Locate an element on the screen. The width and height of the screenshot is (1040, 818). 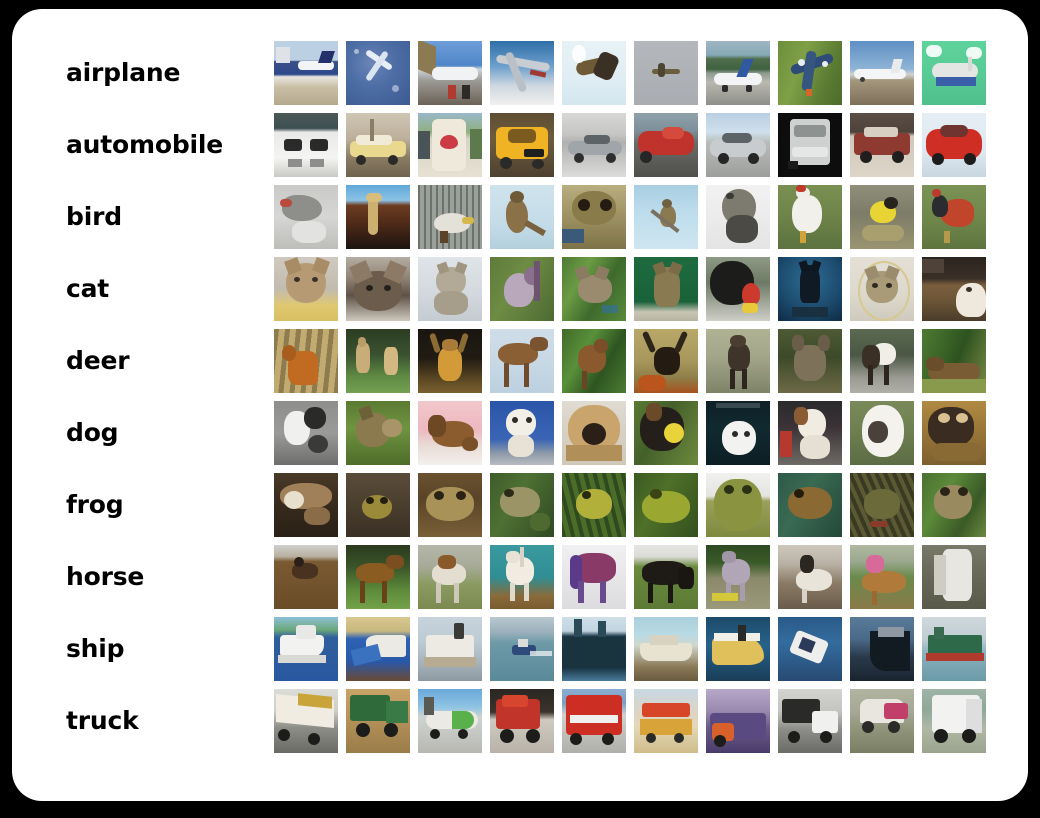
class-row: cat is located at coordinates (520, 289).